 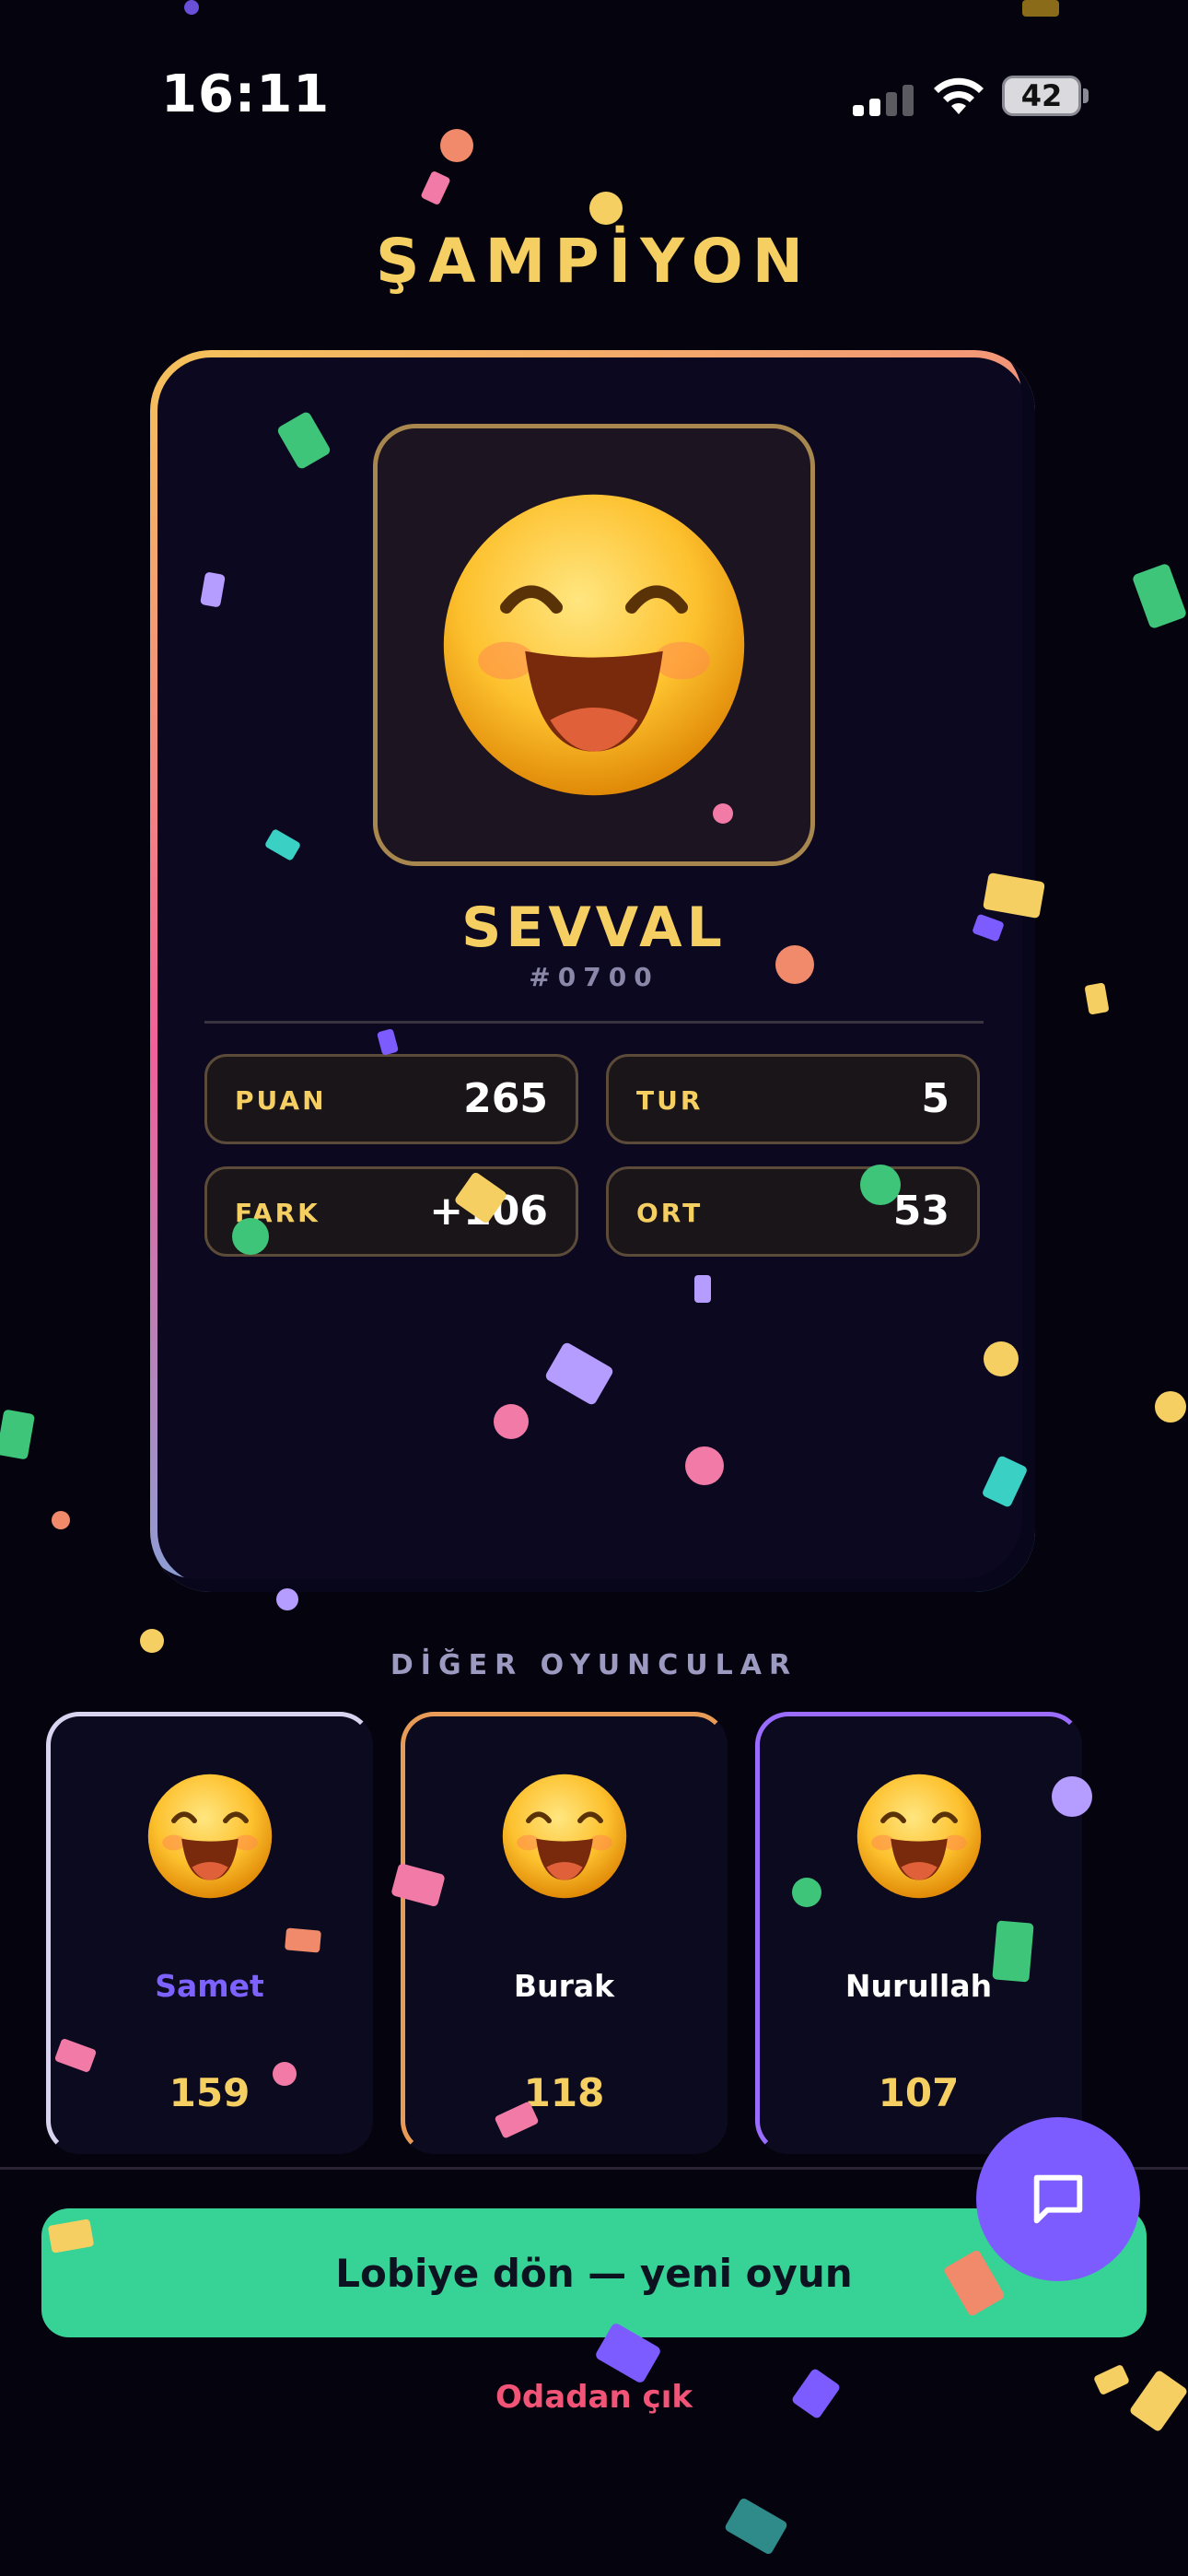 What do you see at coordinates (594, 2397) in the screenshot?
I see `leave-room-link: Odadan çık` at bounding box center [594, 2397].